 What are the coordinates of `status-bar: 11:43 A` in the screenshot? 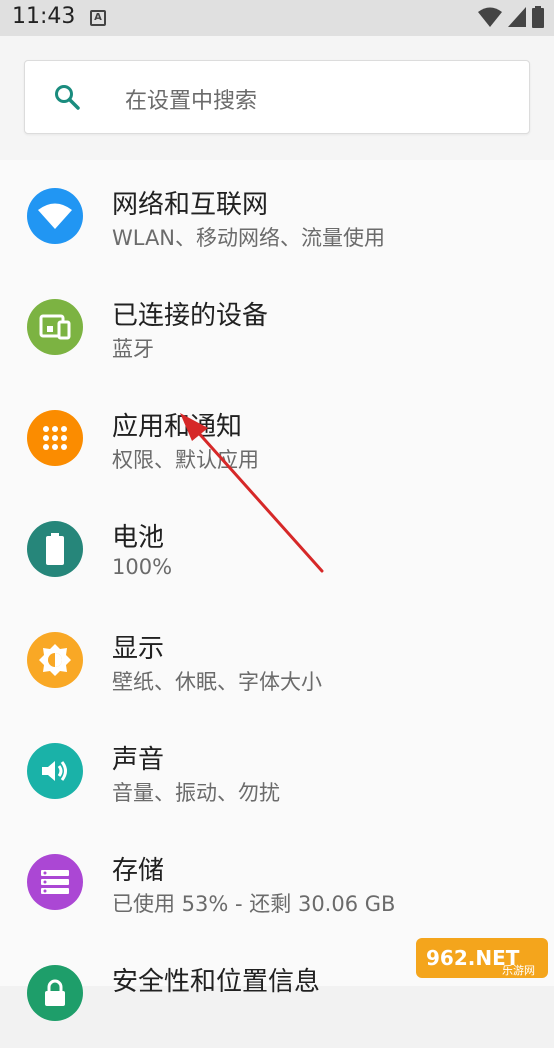 It's located at (277, 18).